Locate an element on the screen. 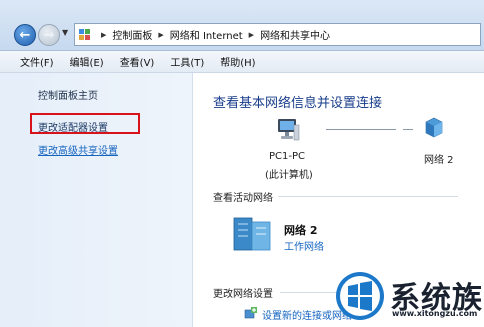  new-connection-icon is located at coordinates (251, 313).